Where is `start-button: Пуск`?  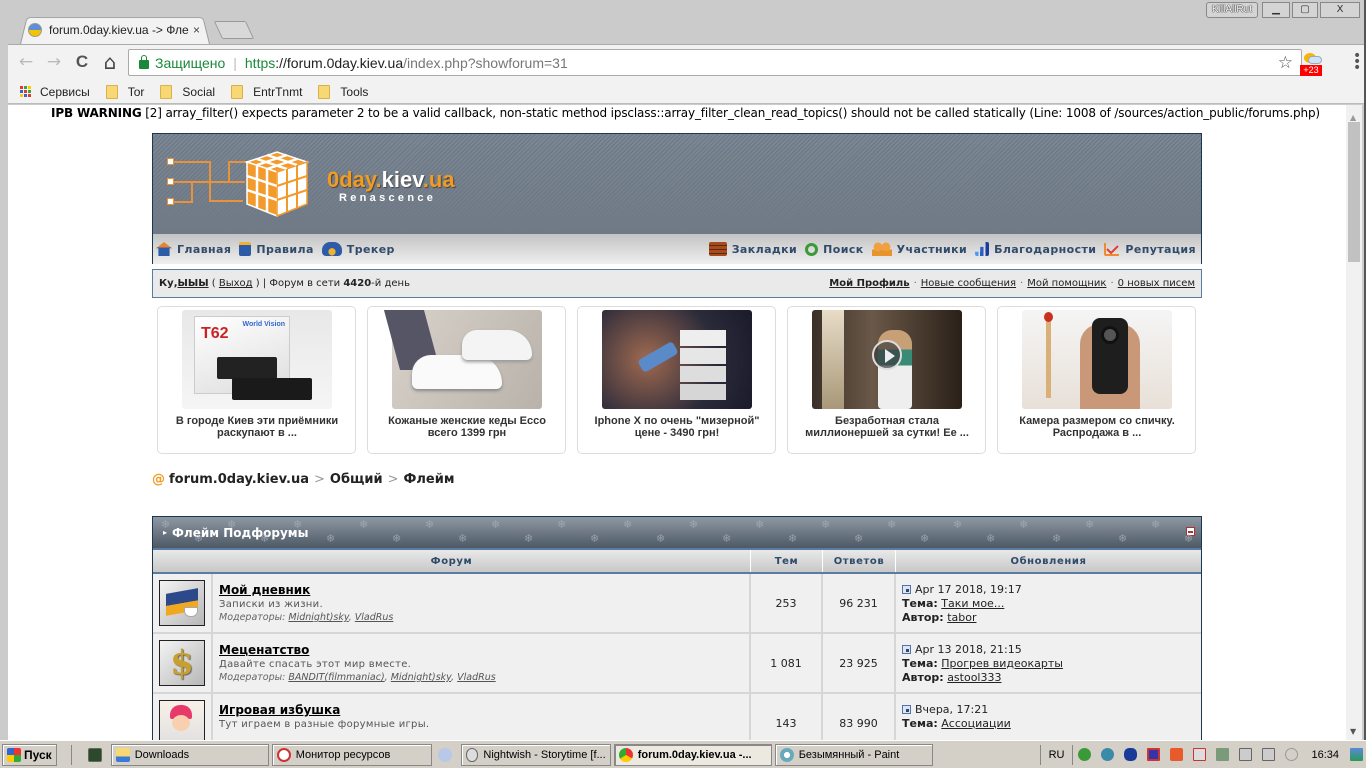 start-button: Пуск is located at coordinates (29, 754).